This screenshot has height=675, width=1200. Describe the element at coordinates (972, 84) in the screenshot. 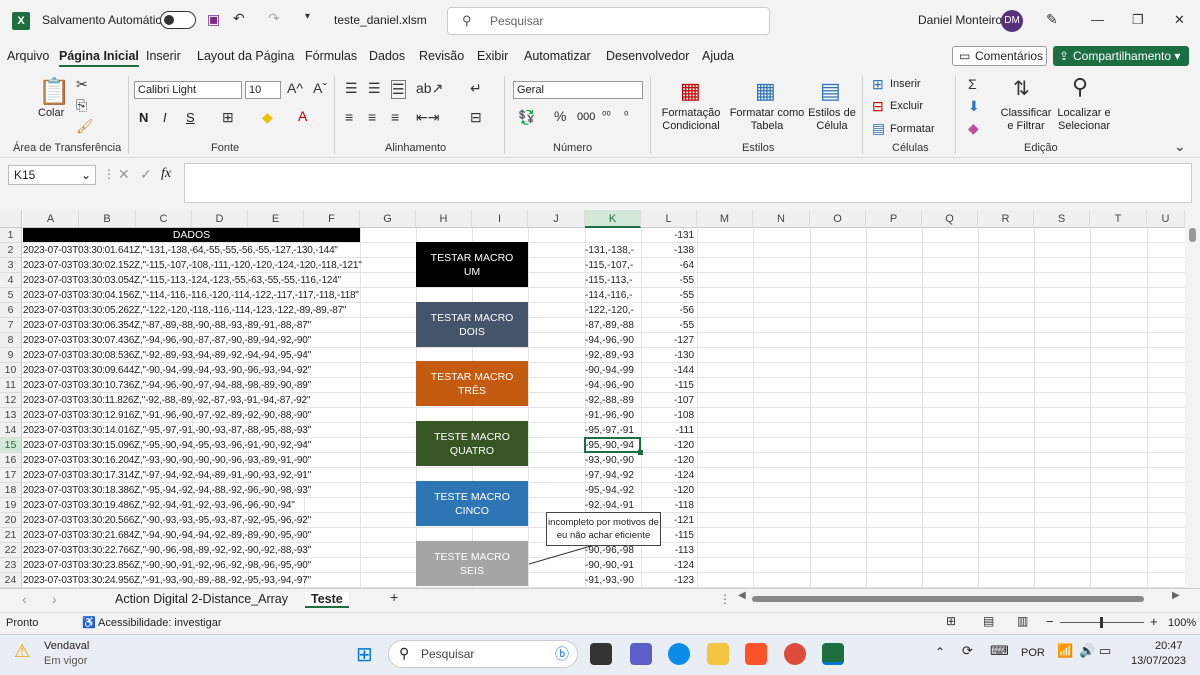

I see `autosum-icon: Σ` at that location.